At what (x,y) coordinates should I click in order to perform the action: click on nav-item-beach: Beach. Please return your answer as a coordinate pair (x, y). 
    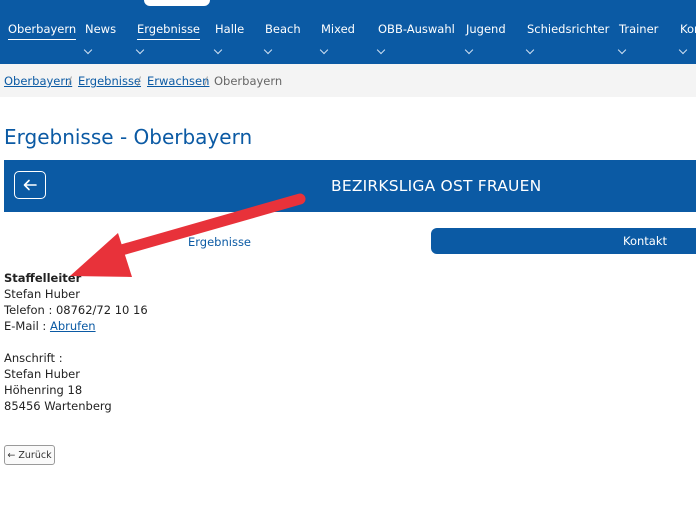
    Looking at the image, I should click on (282, 42).